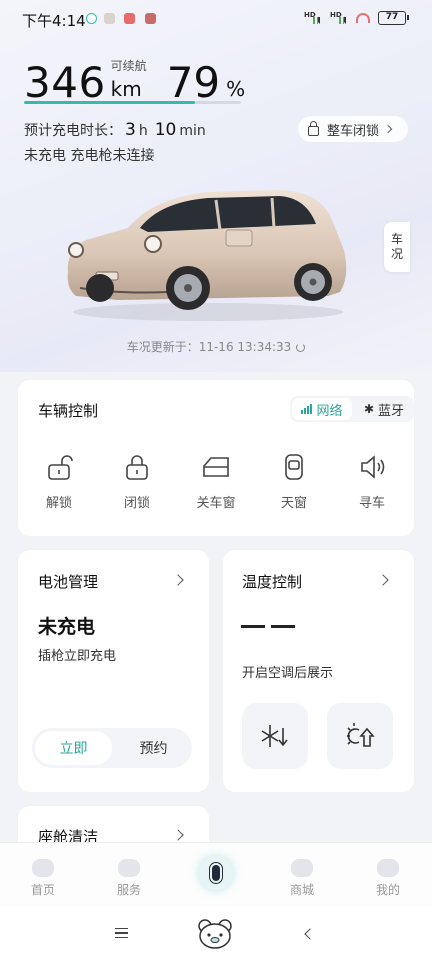 The height and width of the screenshot is (960, 432). Describe the element at coordinates (236, 89) in the screenshot. I see `battery-percent-unit: %` at that location.